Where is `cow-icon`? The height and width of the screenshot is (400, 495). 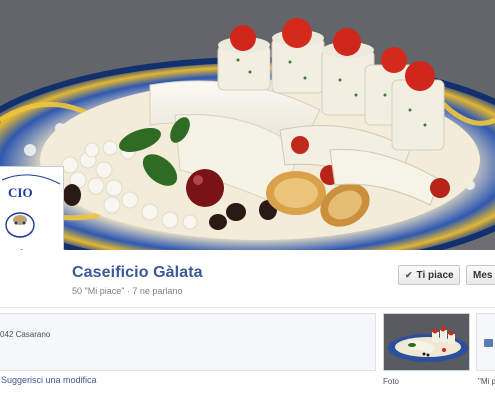 cow-icon is located at coordinates (20, 225).